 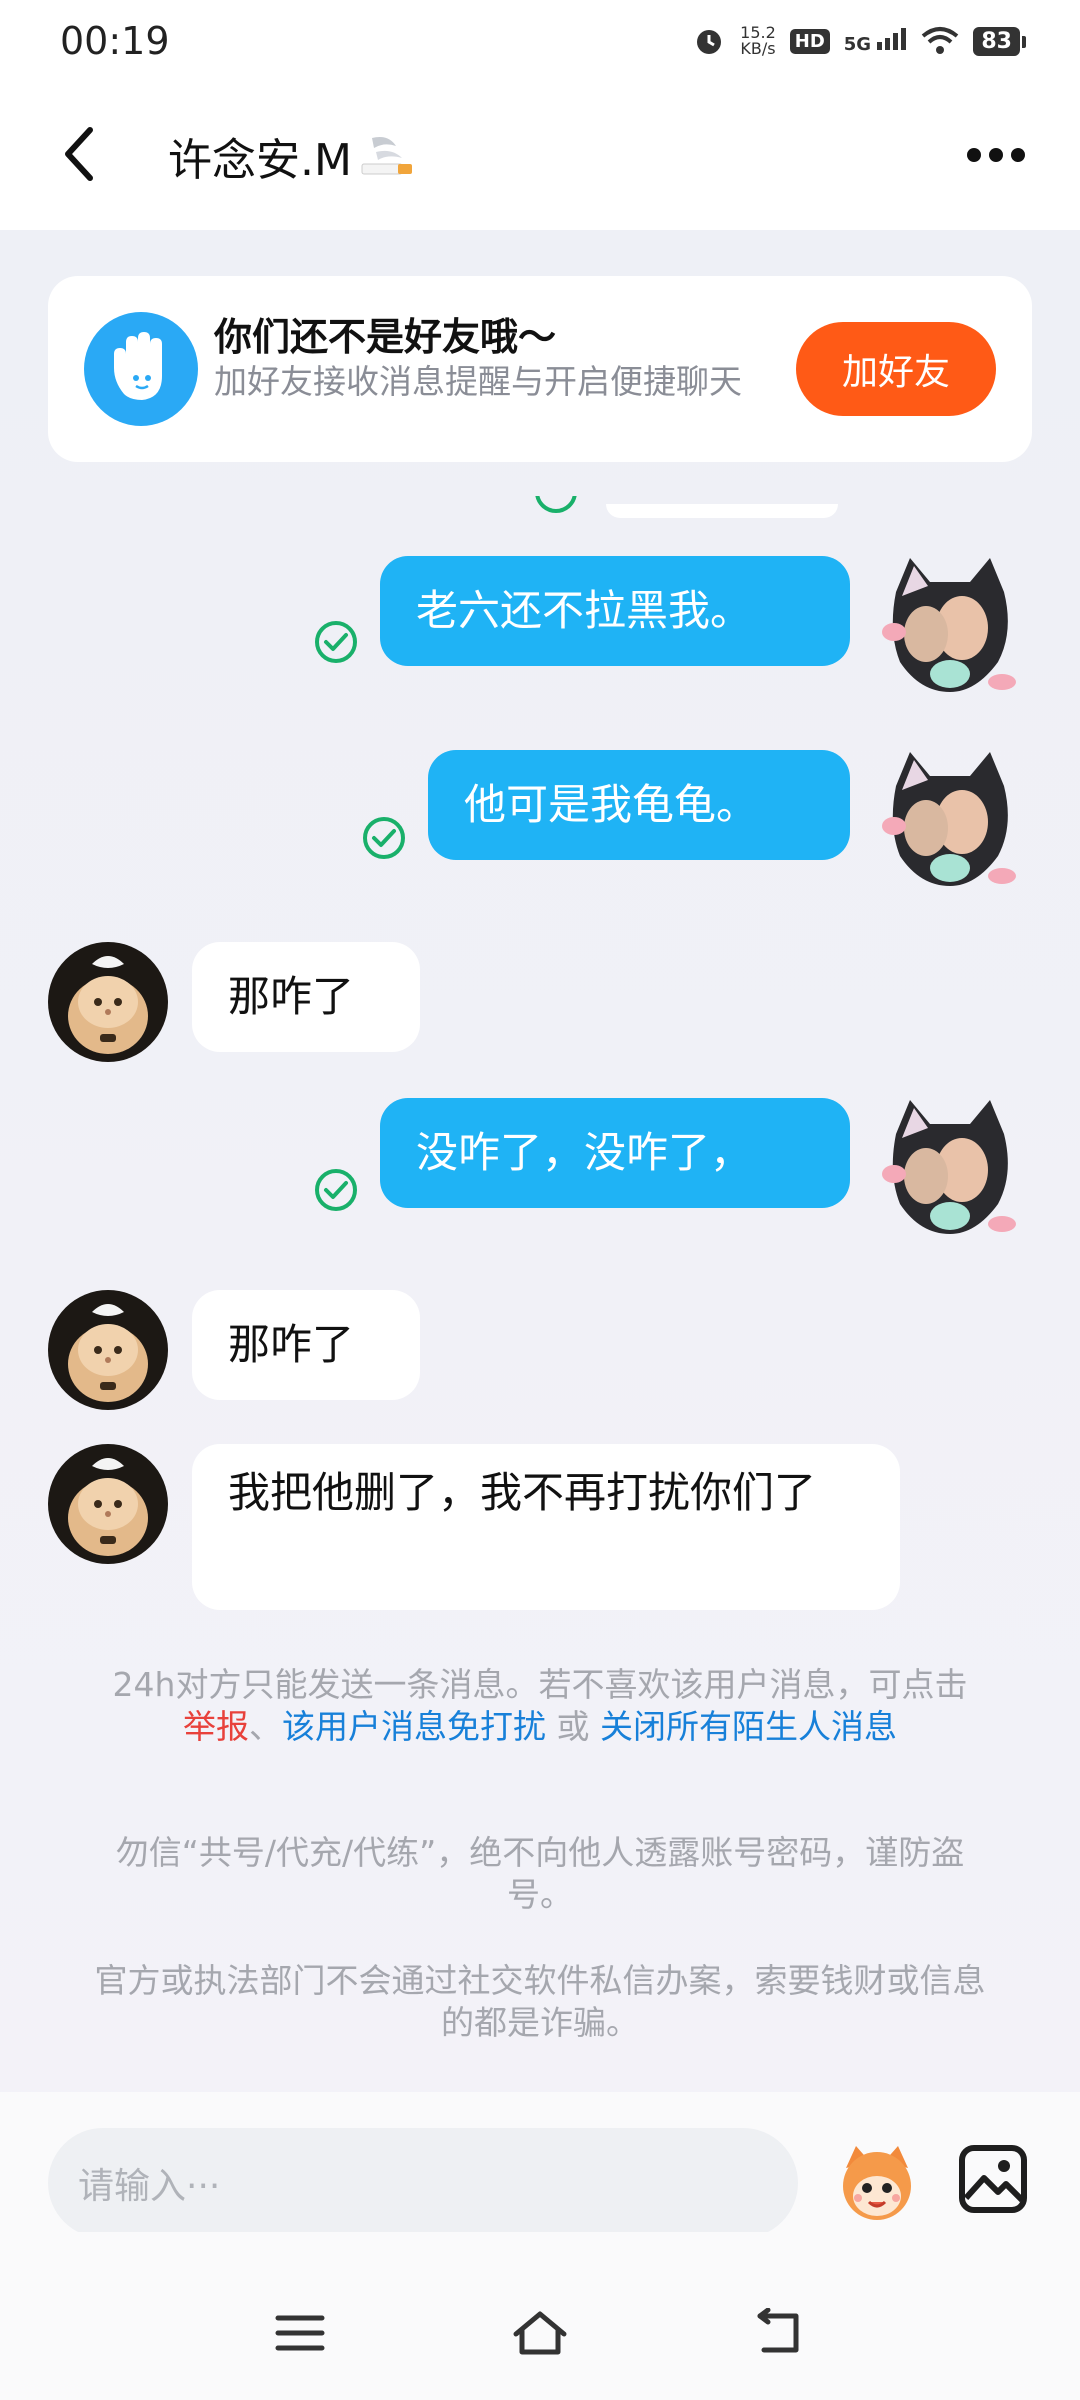 What do you see at coordinates (216, 1726) in the screenshot?
I see `report-link: 举报` at bounding box center [216, 1726].